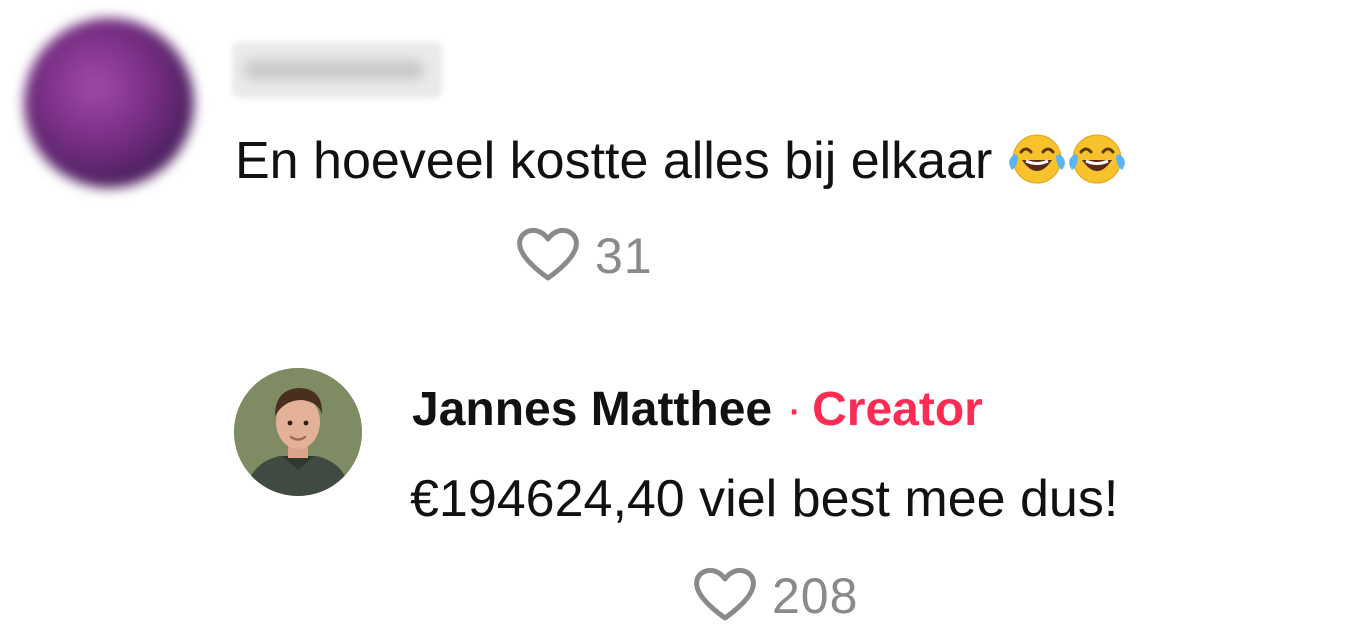 This screenshot has height=640, width=1354. Describe the element at coordinates (592, 409) in the screenshot. I see `creator-name: Jannes Matthee` at that location.